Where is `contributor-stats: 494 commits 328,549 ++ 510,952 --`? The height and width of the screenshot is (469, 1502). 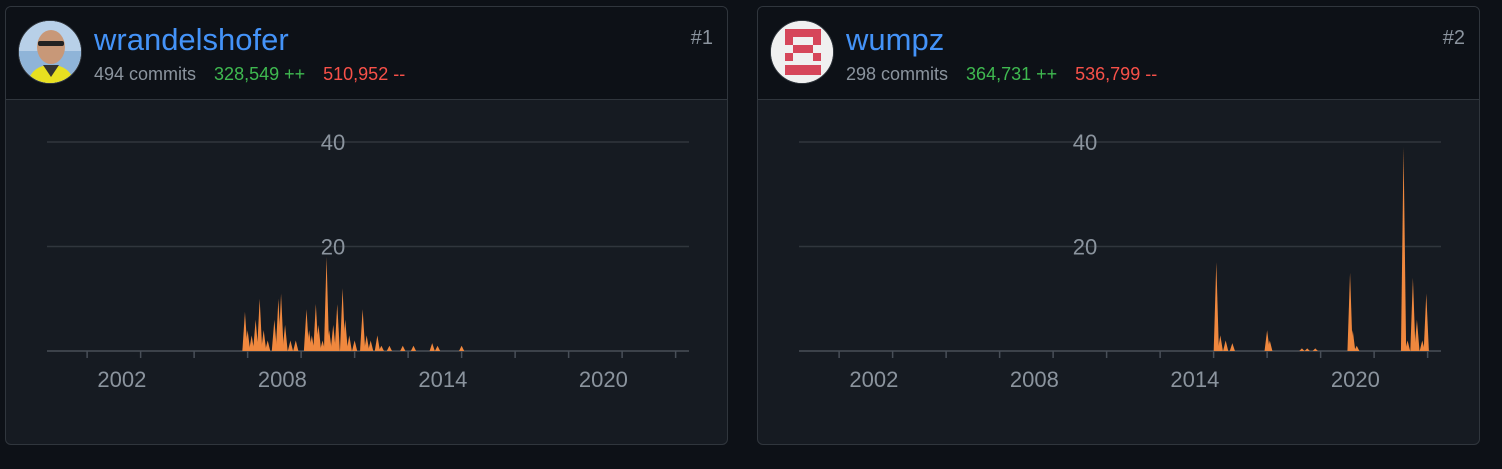
contributor-stats: 494 commits 328,549 ++ 510,952 -- is located at coordinates (249, 74).